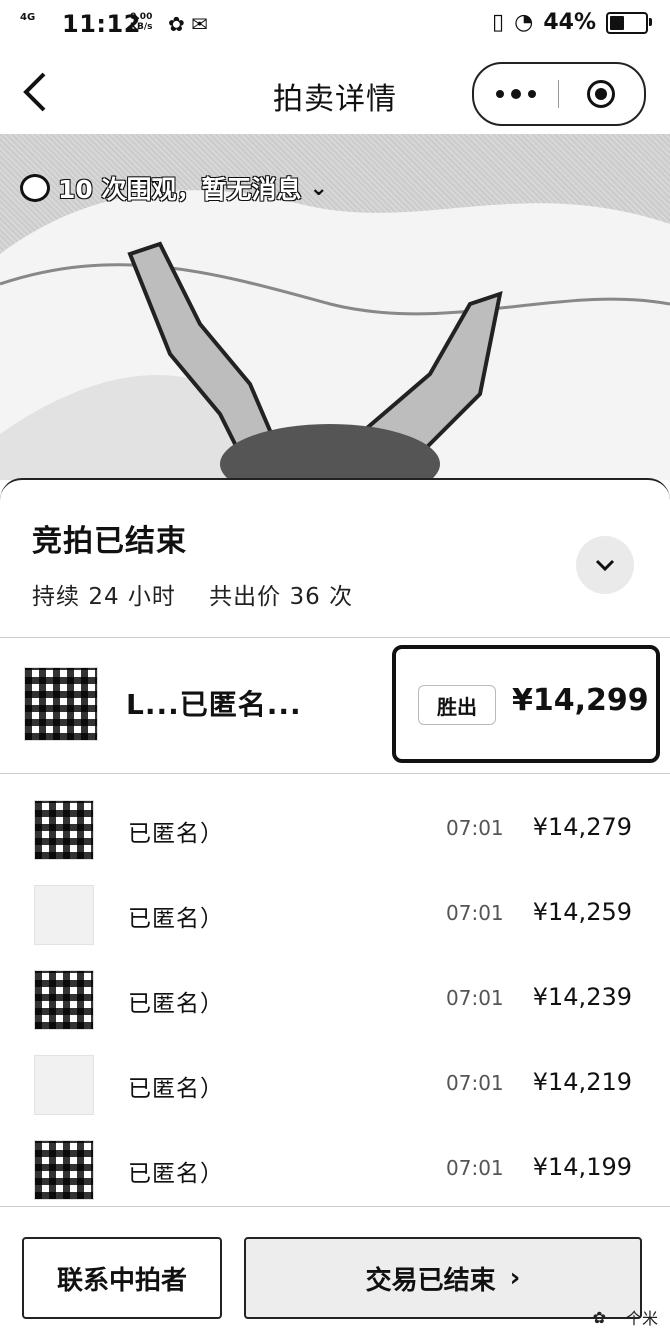 The image size is (670, 1344). I want to click on nav-bar: 拍卖详情, so click(335, 93).